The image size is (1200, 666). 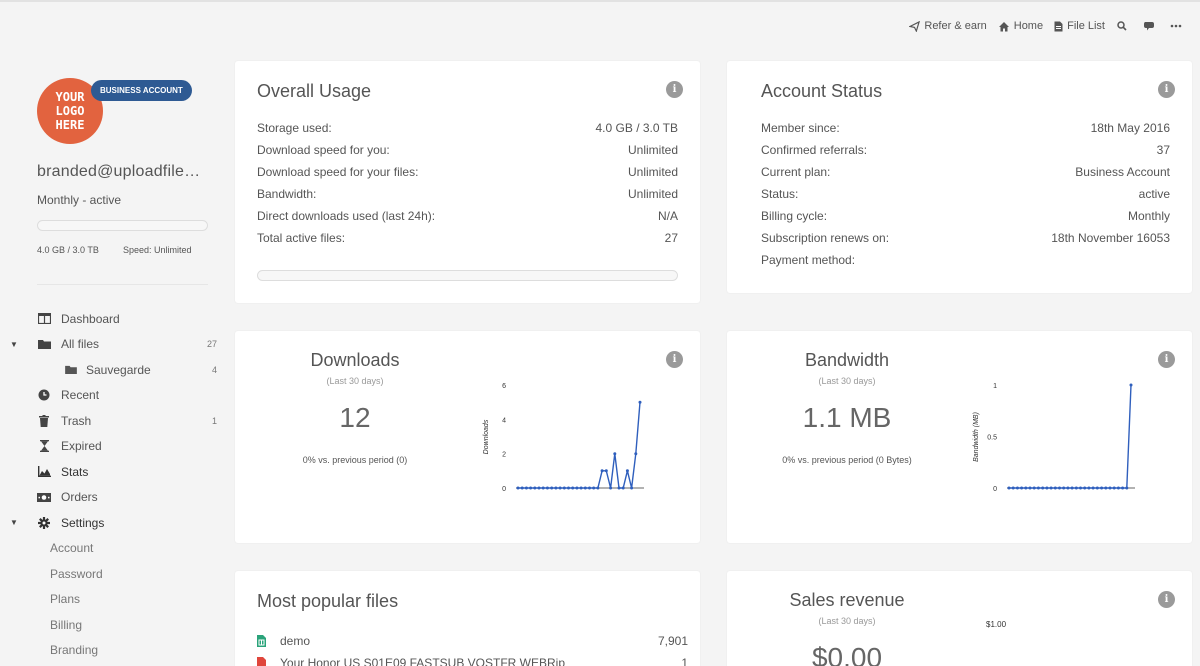 I want to click on notifications-button, so click(x=1151, y=26).